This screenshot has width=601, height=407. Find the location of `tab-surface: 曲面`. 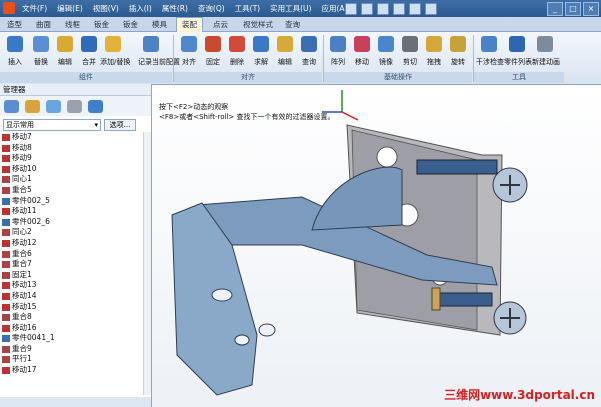

tab-surface: 曲面 is located at coordinates (43, 24).